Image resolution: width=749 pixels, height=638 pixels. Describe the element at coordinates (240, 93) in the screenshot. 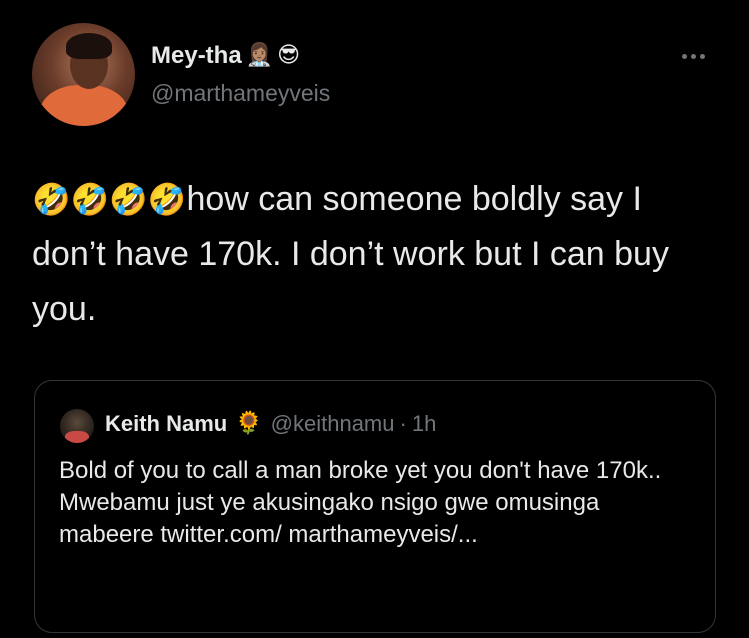

I see `author-handle: @marthameyveis` at that location.